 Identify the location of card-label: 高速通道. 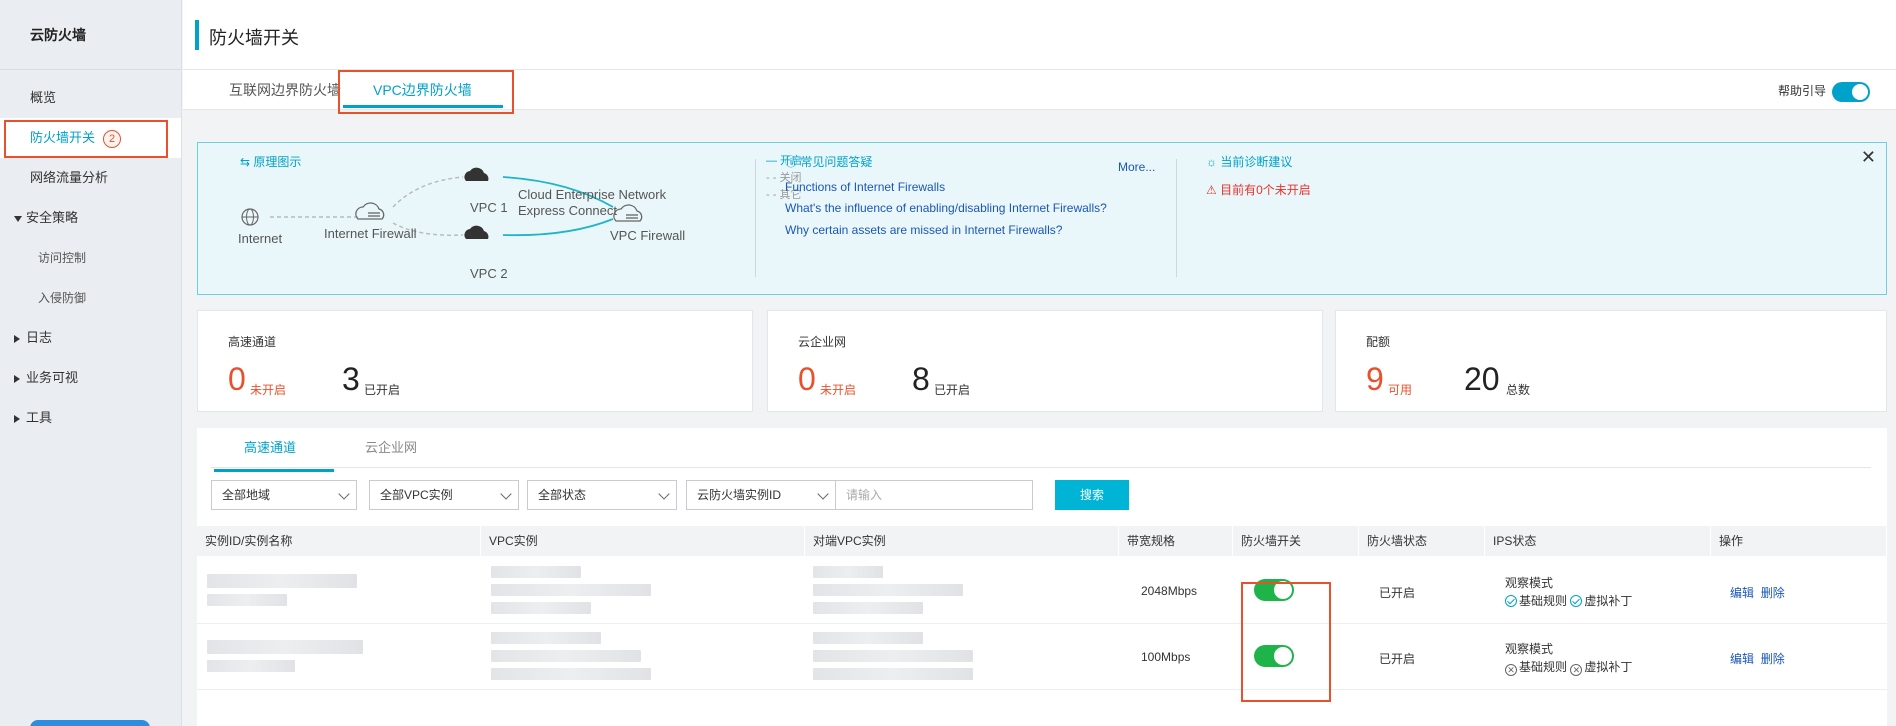
(252, 342).